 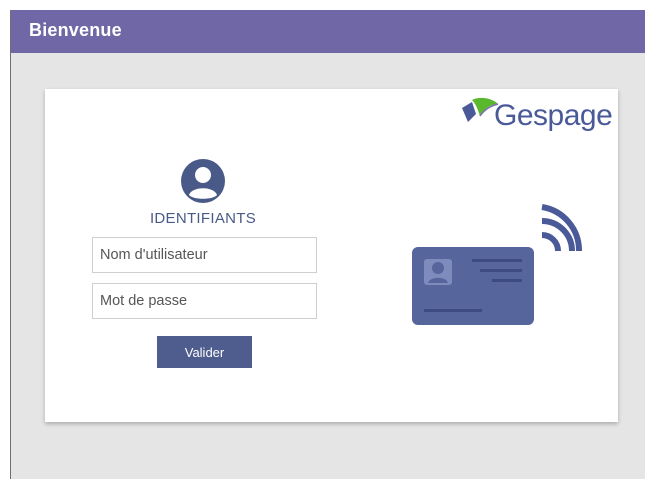 What do you see at coordinates (497, 264) in the screenshot?
I see `contactless-id-card-icon` at bounding box center [497, 264].